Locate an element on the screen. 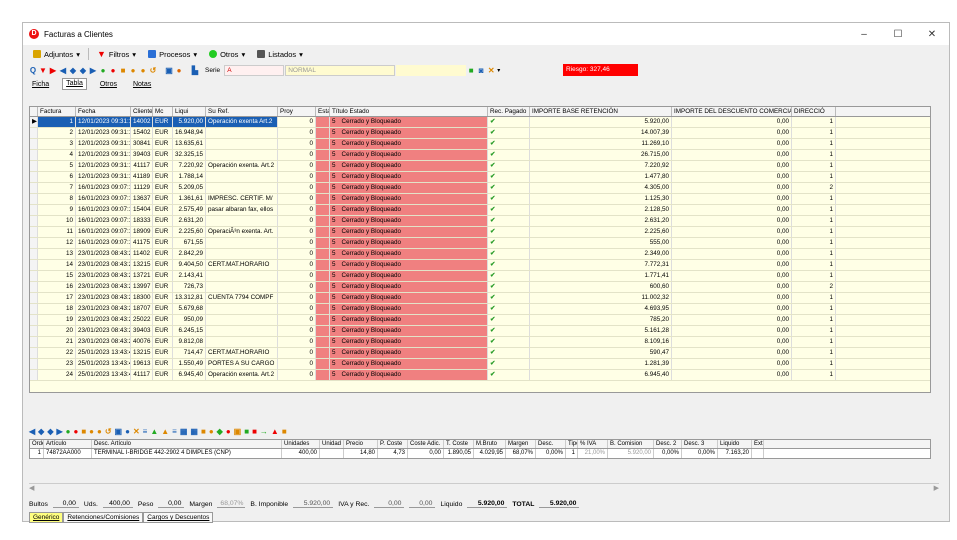  table-cell: OperaciÃ³n exenta. Art. is located at coordinates (242, 232).